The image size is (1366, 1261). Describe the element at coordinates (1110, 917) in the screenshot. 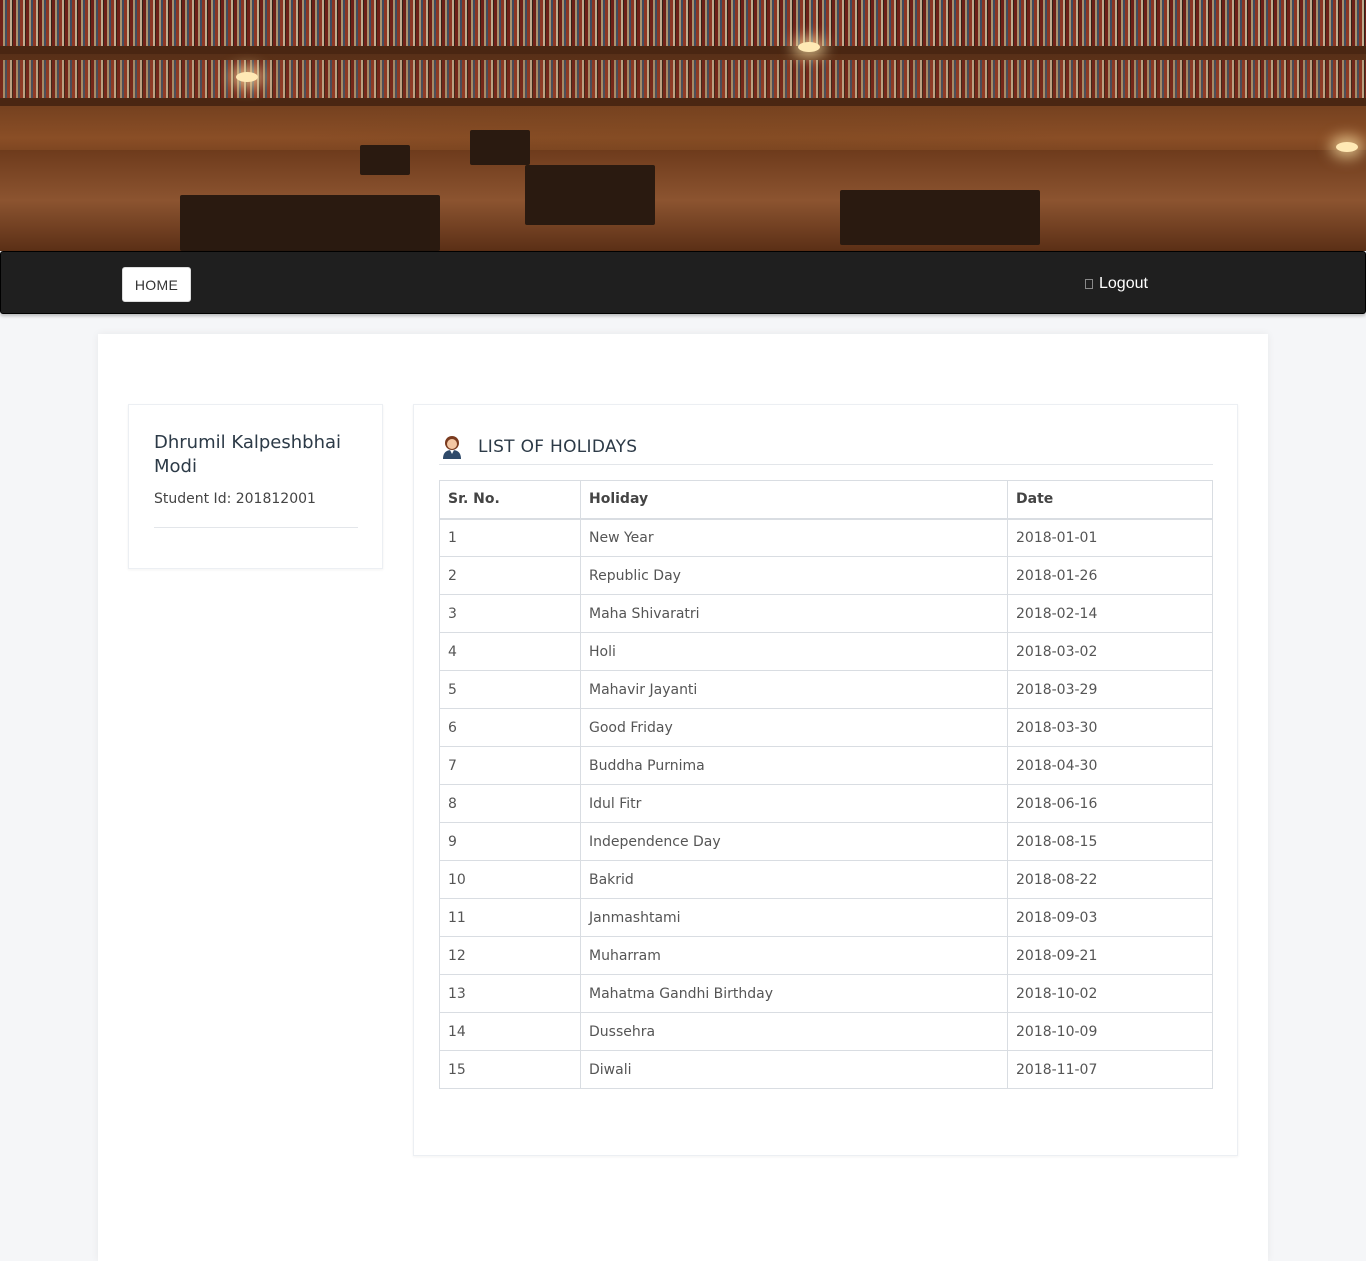

I see `cell-date: 2018-09-03` at that location.